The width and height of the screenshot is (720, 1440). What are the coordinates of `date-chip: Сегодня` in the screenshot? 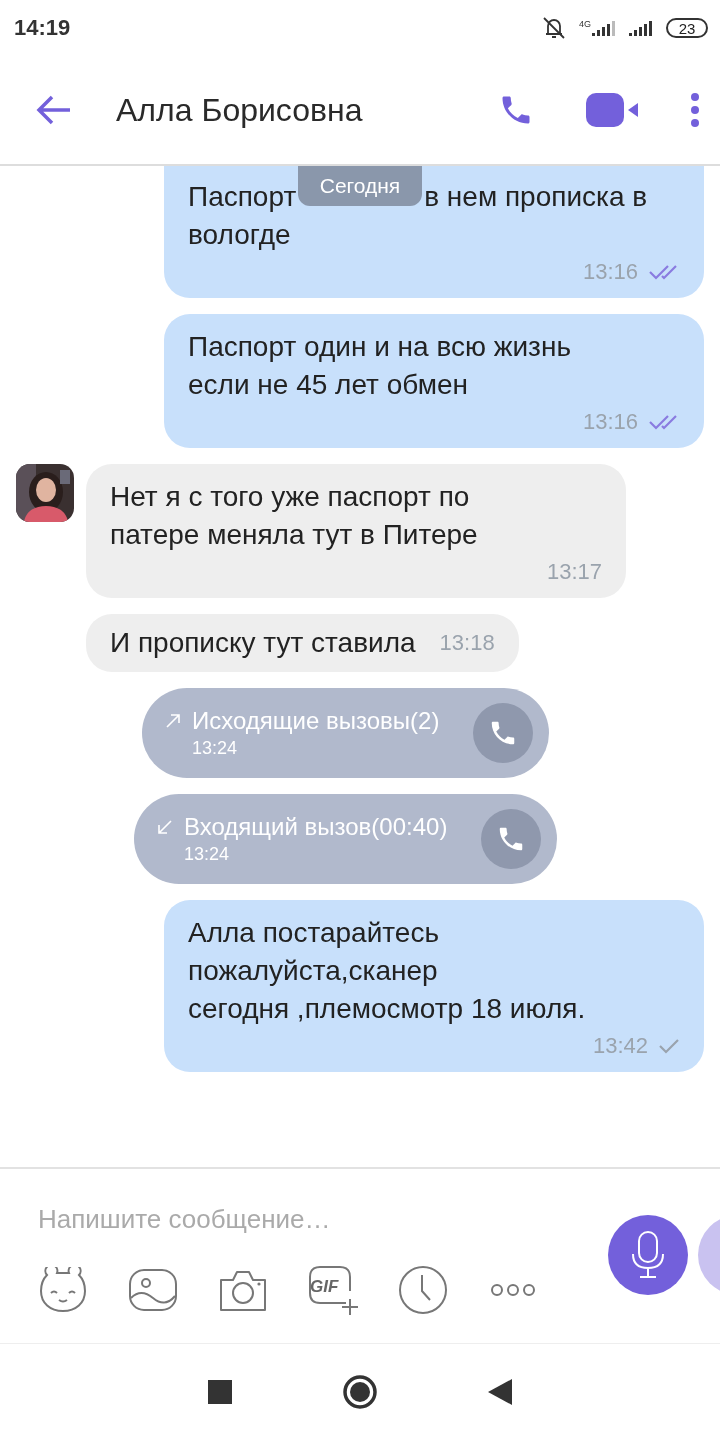 It's located at (360, 186).